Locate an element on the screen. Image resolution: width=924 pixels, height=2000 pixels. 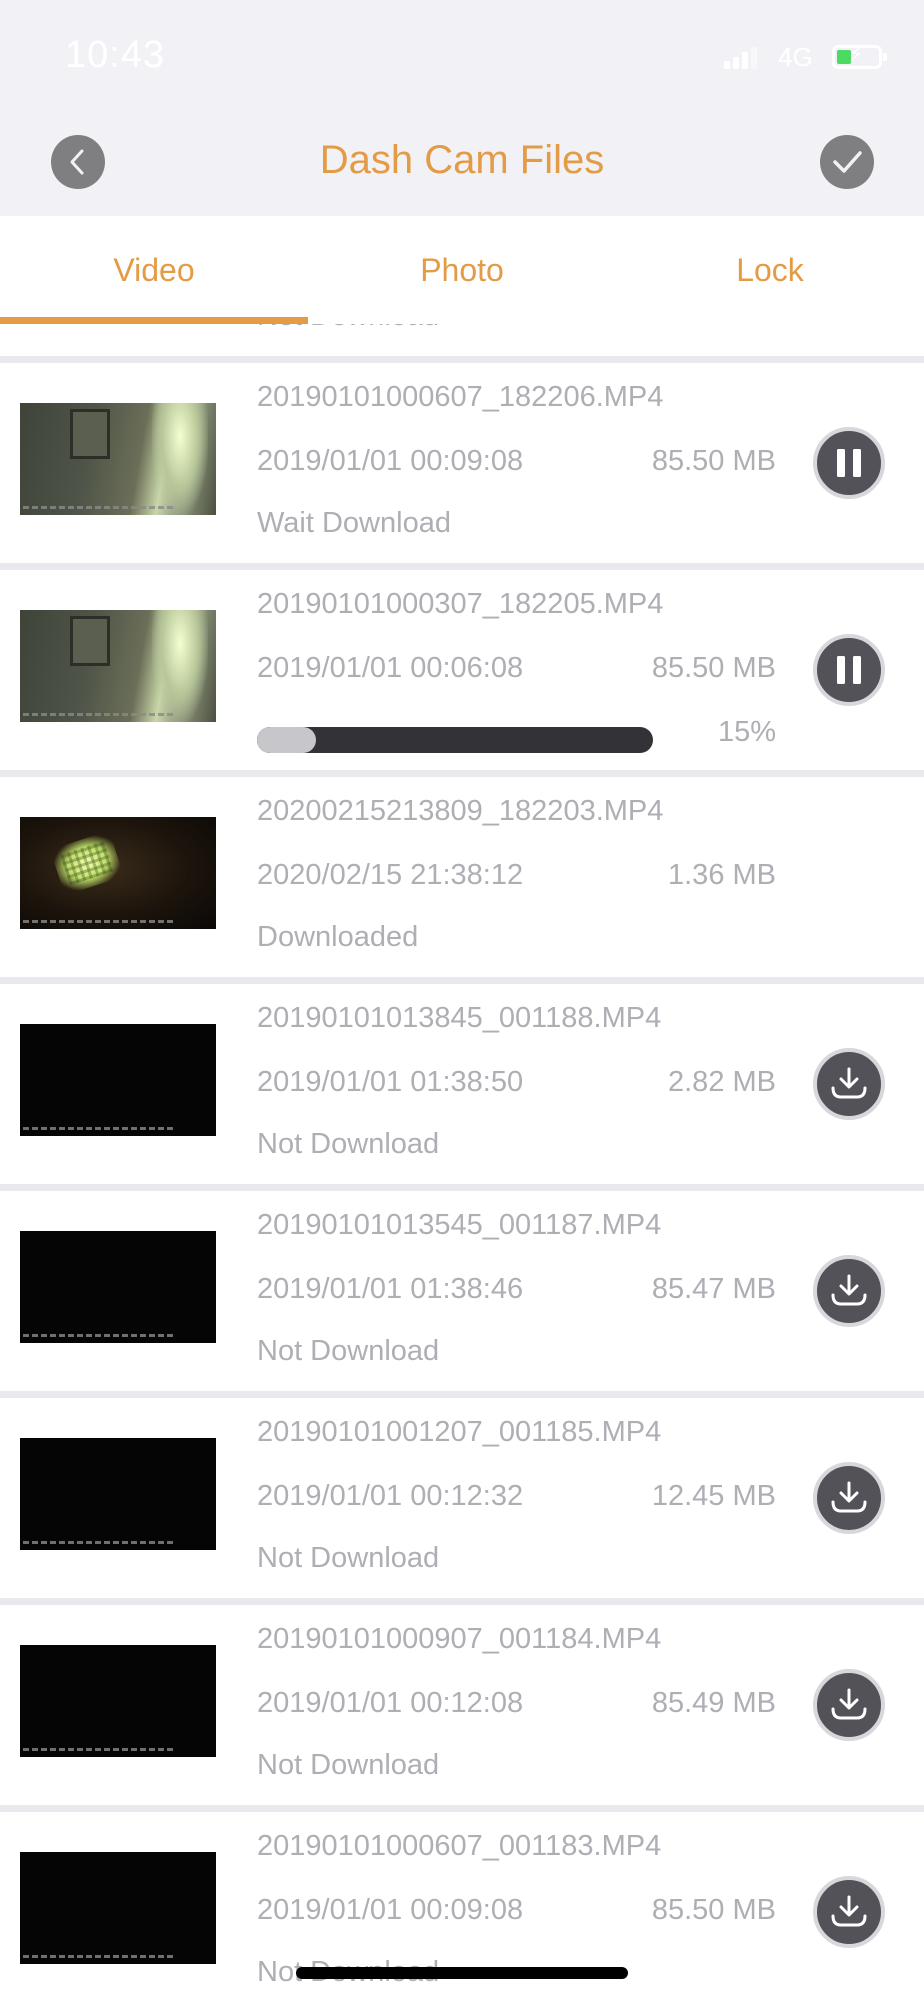
file-name: 20190101001207_001185.MP4 is located at coordinates (459, 1432).